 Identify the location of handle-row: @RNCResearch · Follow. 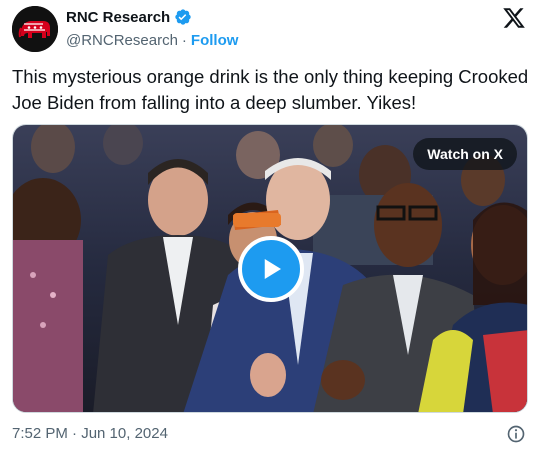
(152, 40).